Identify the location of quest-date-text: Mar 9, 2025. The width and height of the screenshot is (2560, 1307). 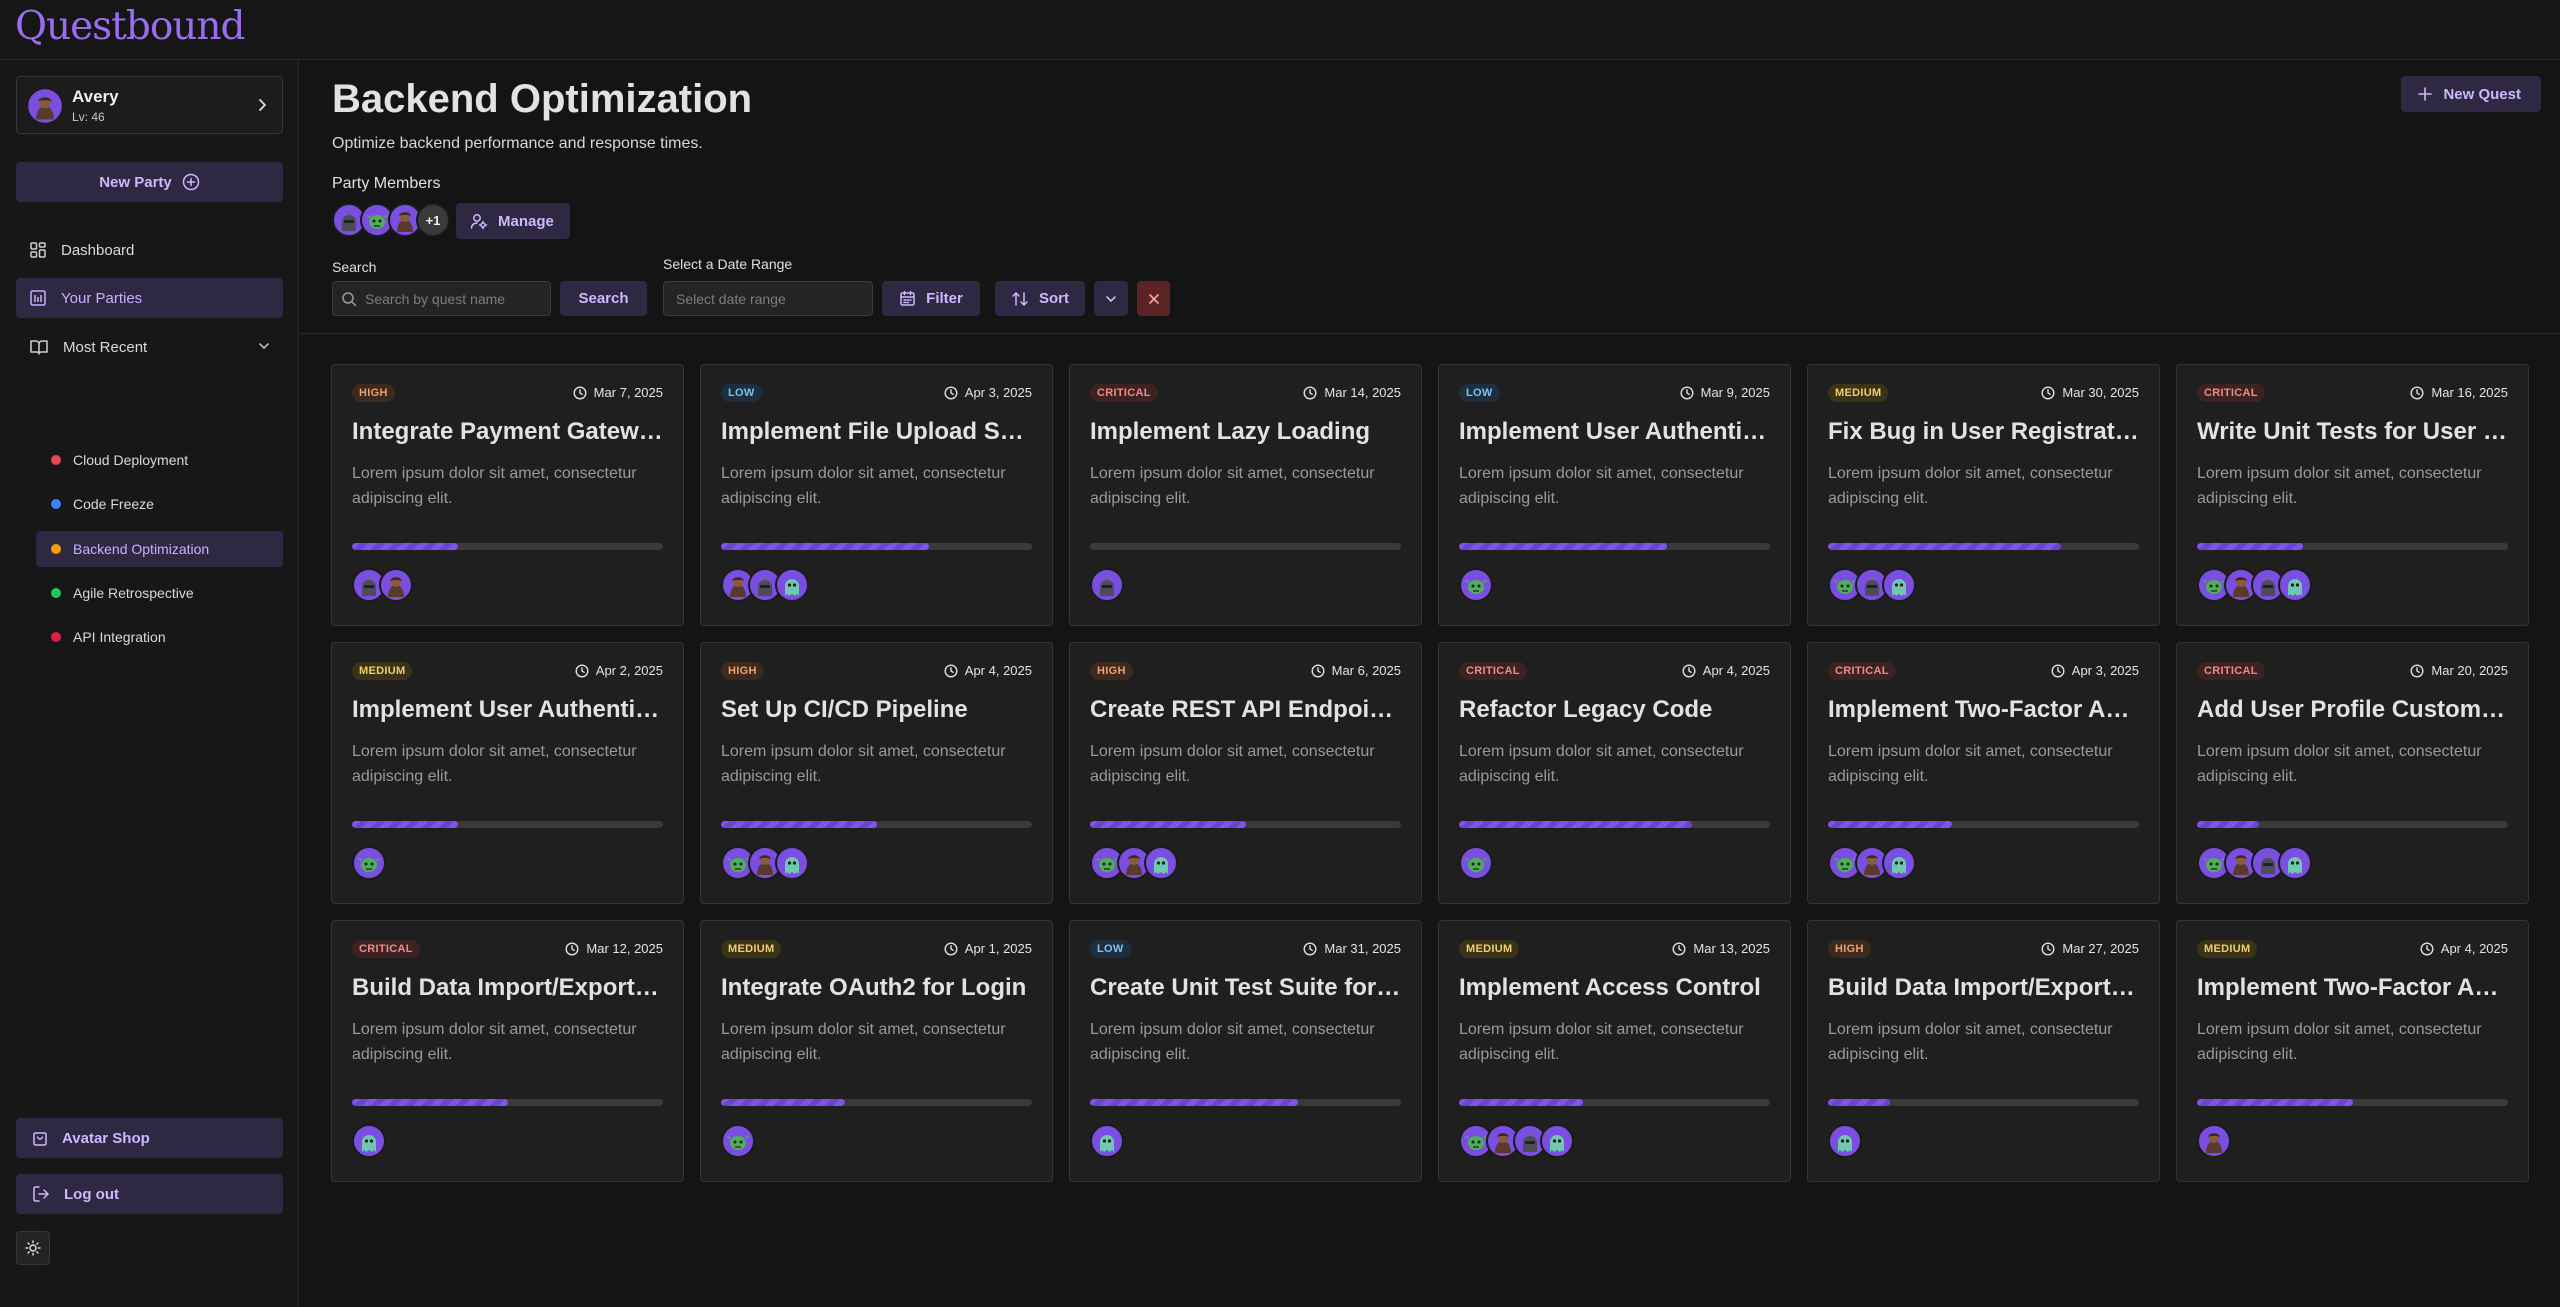
(1735, 392).